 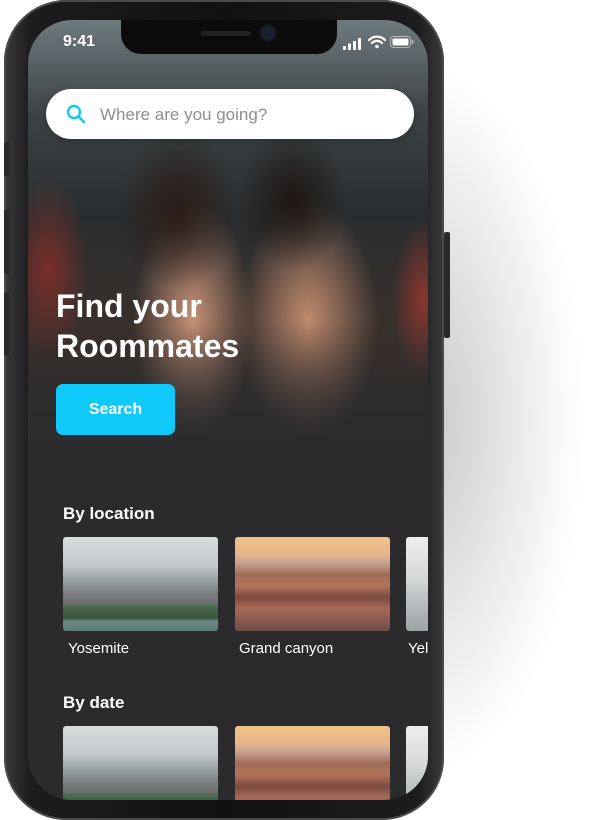 What do you see at coordinates (268, 33) in the screenshot?
I see `front-camera` at bounding box center [268, 33].